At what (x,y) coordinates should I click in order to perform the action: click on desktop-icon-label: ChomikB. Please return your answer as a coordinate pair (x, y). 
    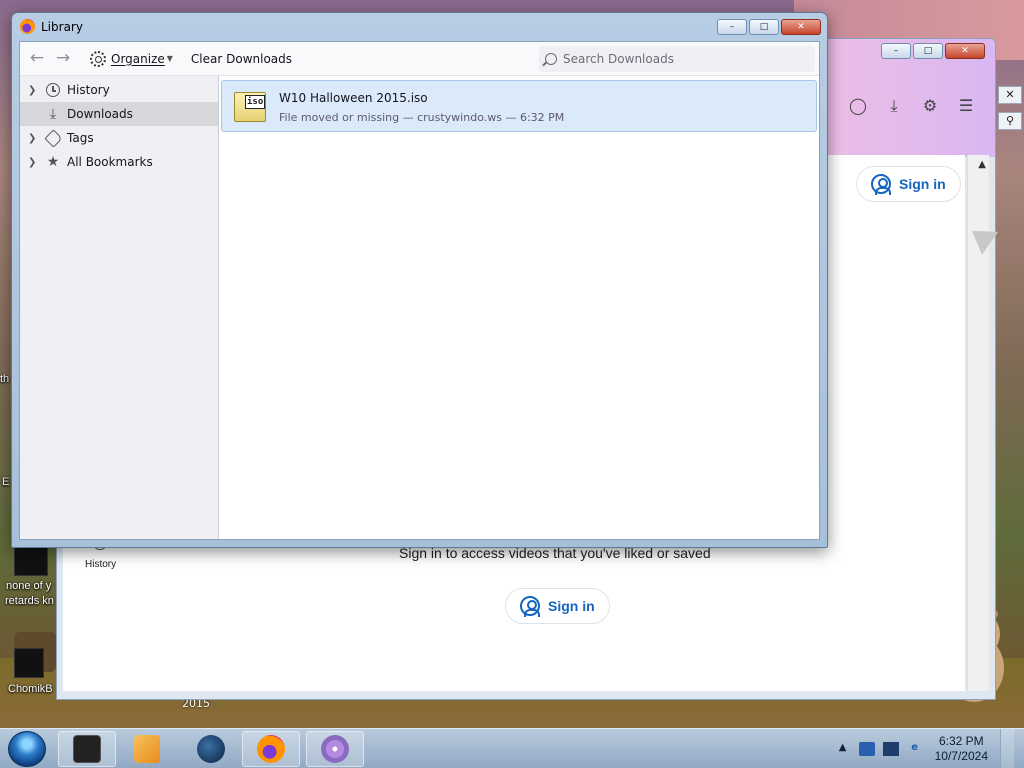
    Looking at the image, I should click on (30, 689).